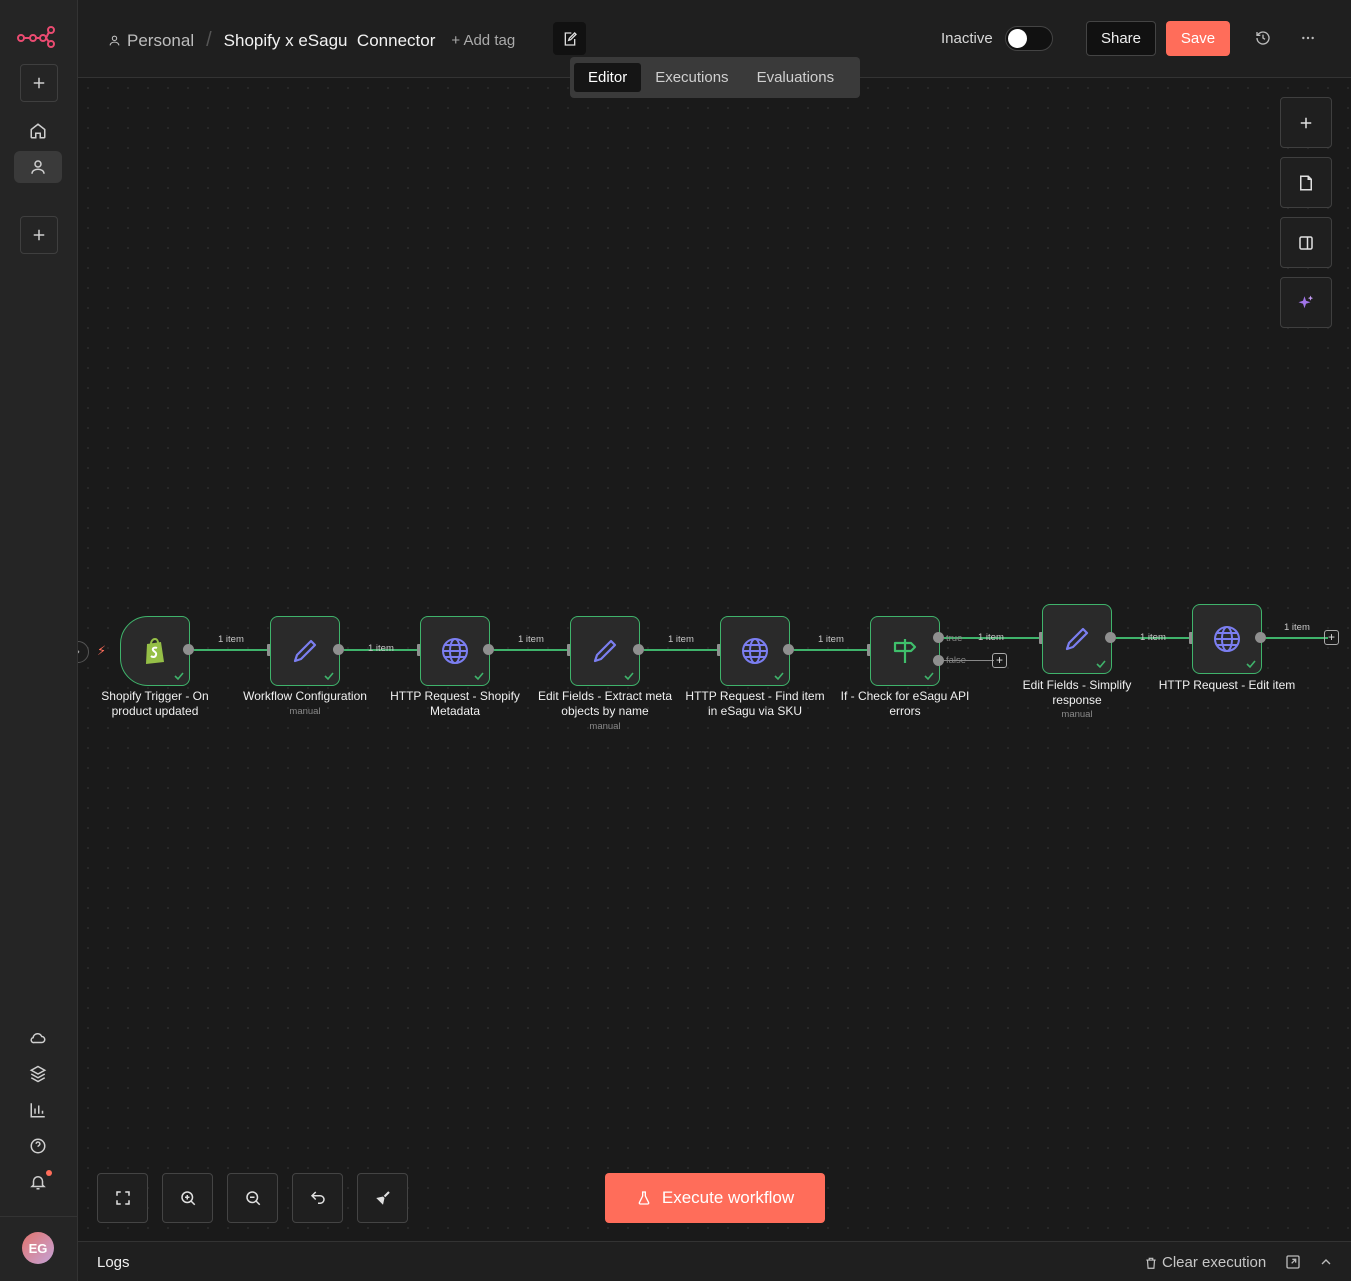  Describe the element at coordinates (49, 1173) in the screenshot. I see `notification-dot` at that location.